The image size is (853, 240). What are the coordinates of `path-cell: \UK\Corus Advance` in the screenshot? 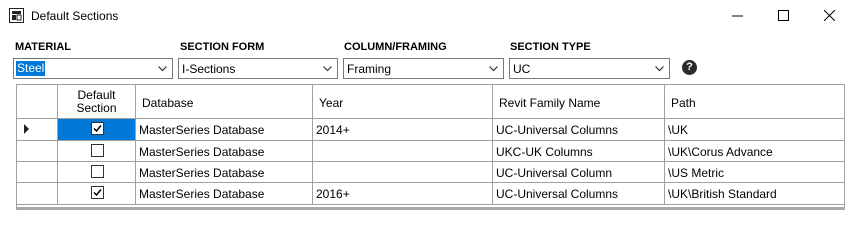 It's located at (754, 151).